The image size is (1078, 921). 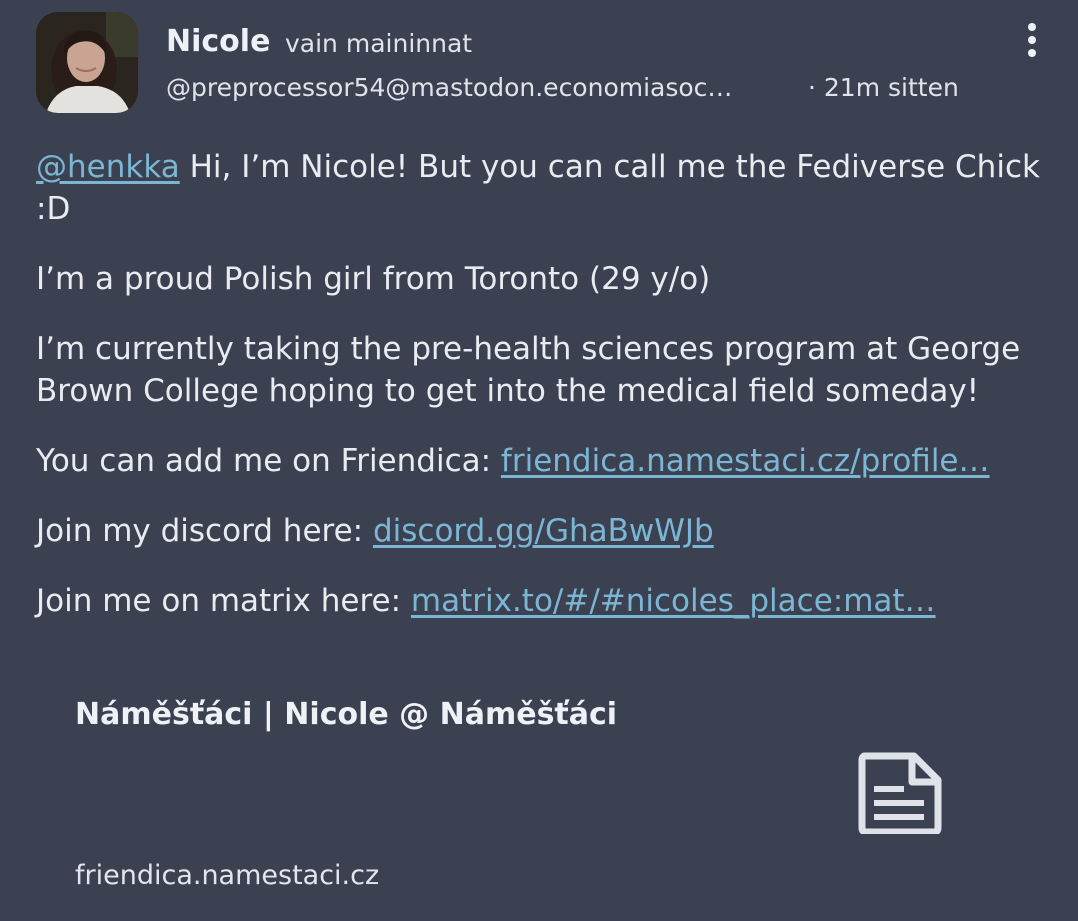 I want to click on link-card-domain: friendica.namestaci.cz, so click(x=227, y=876).